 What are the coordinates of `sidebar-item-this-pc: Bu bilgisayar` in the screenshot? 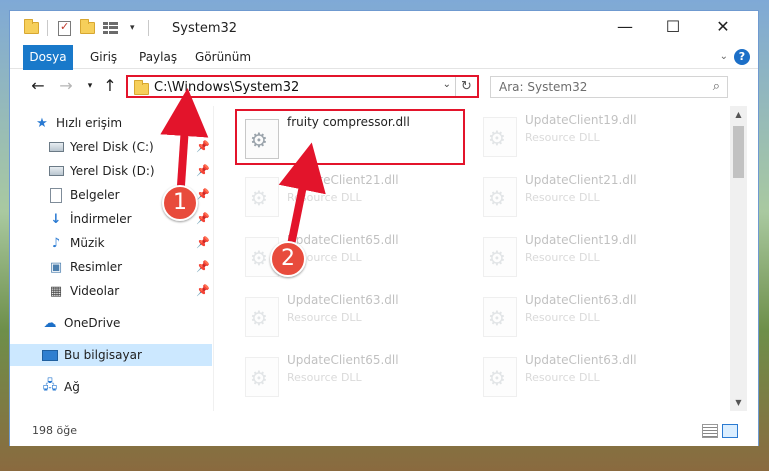 It's located at (111, 355).